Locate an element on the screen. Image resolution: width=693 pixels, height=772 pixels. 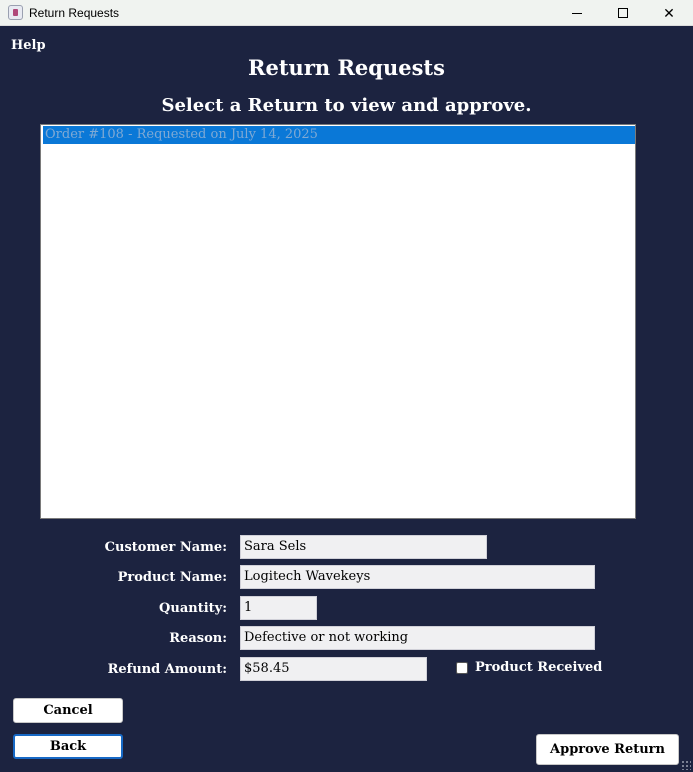
page-subtitle: Select a Return to view and approve. is located at coordinates (346, 105).